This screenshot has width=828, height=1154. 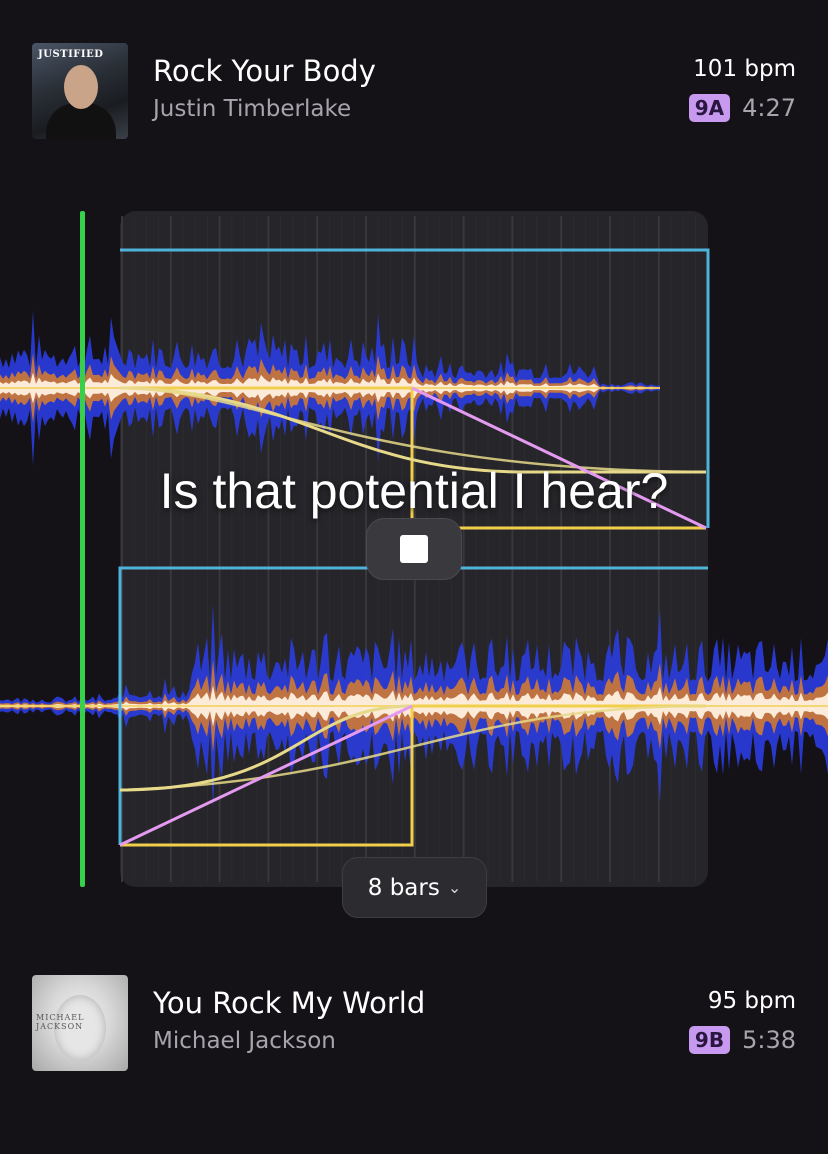 I want to click on stop-square-icon, so click(x=414, y=549).